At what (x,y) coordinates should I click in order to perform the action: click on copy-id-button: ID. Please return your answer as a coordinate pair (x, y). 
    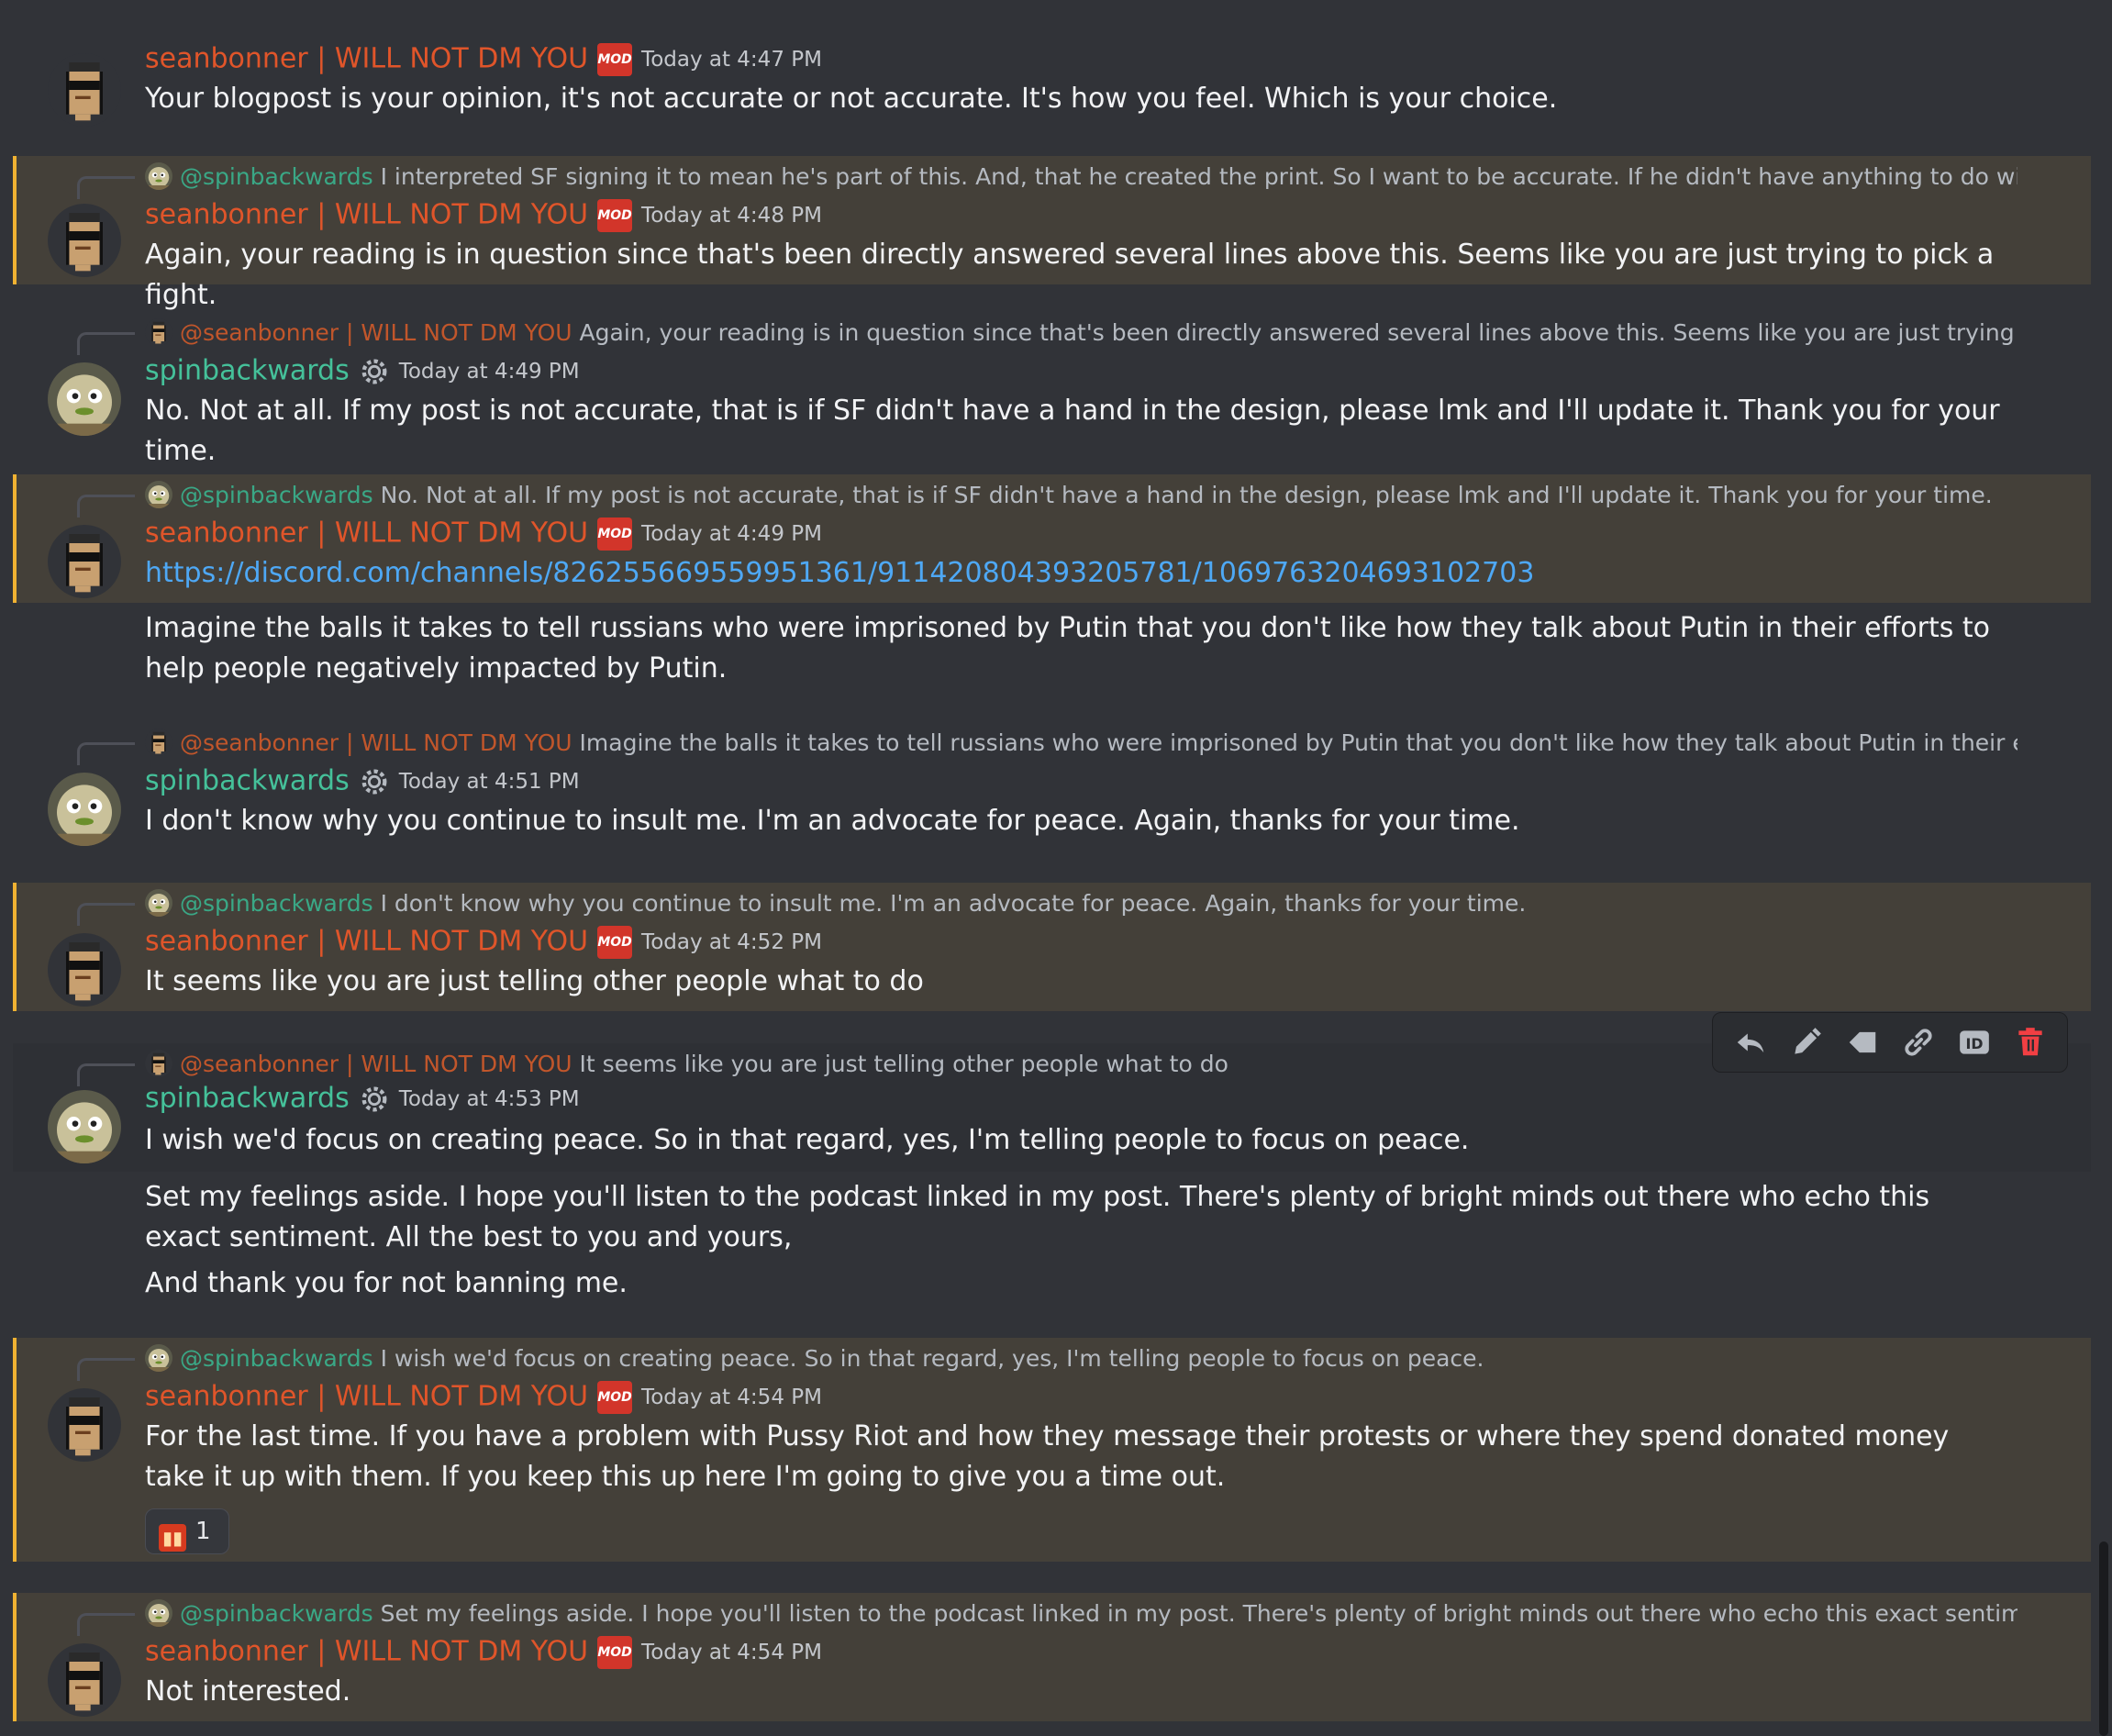
    Looking at the image, I should click on (1974, 1042).